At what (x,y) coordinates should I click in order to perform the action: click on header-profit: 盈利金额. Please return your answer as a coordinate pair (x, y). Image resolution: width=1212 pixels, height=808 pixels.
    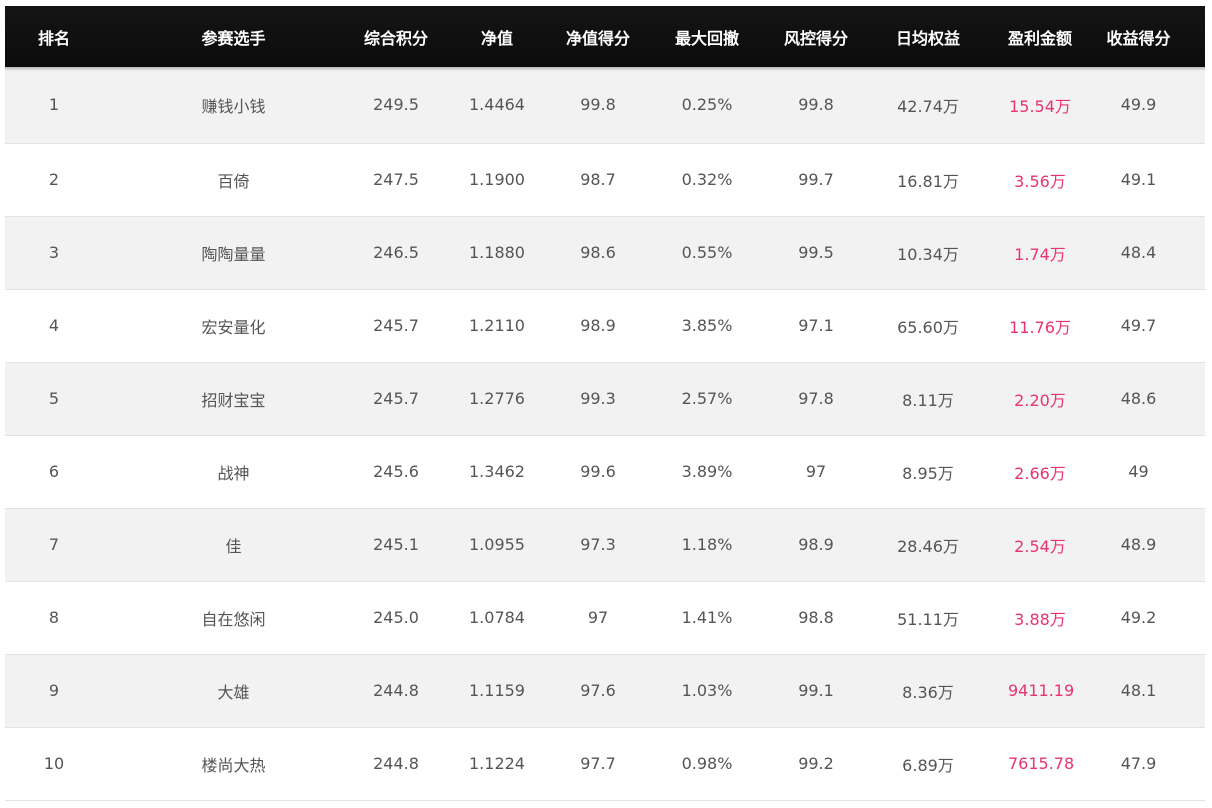
    Looking at the image, I should click on (1040, 38).